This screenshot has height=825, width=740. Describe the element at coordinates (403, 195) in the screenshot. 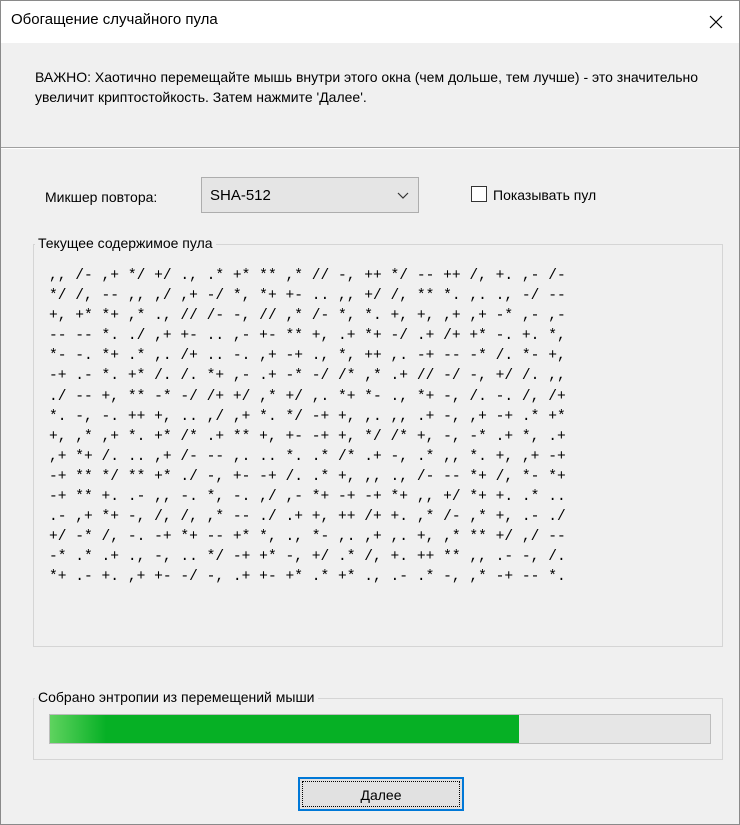

I see `chevron-down-icon` at that location.